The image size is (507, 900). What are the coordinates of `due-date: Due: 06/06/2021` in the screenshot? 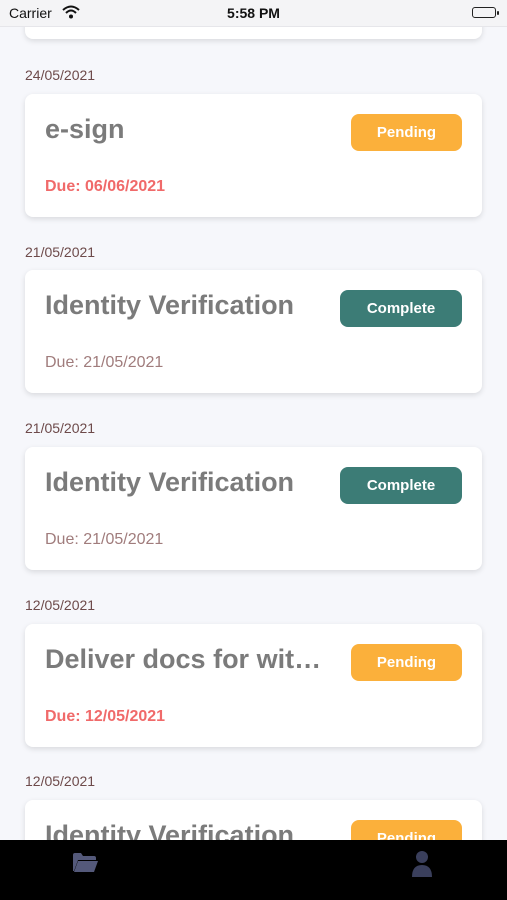 It's located at (105, 186).